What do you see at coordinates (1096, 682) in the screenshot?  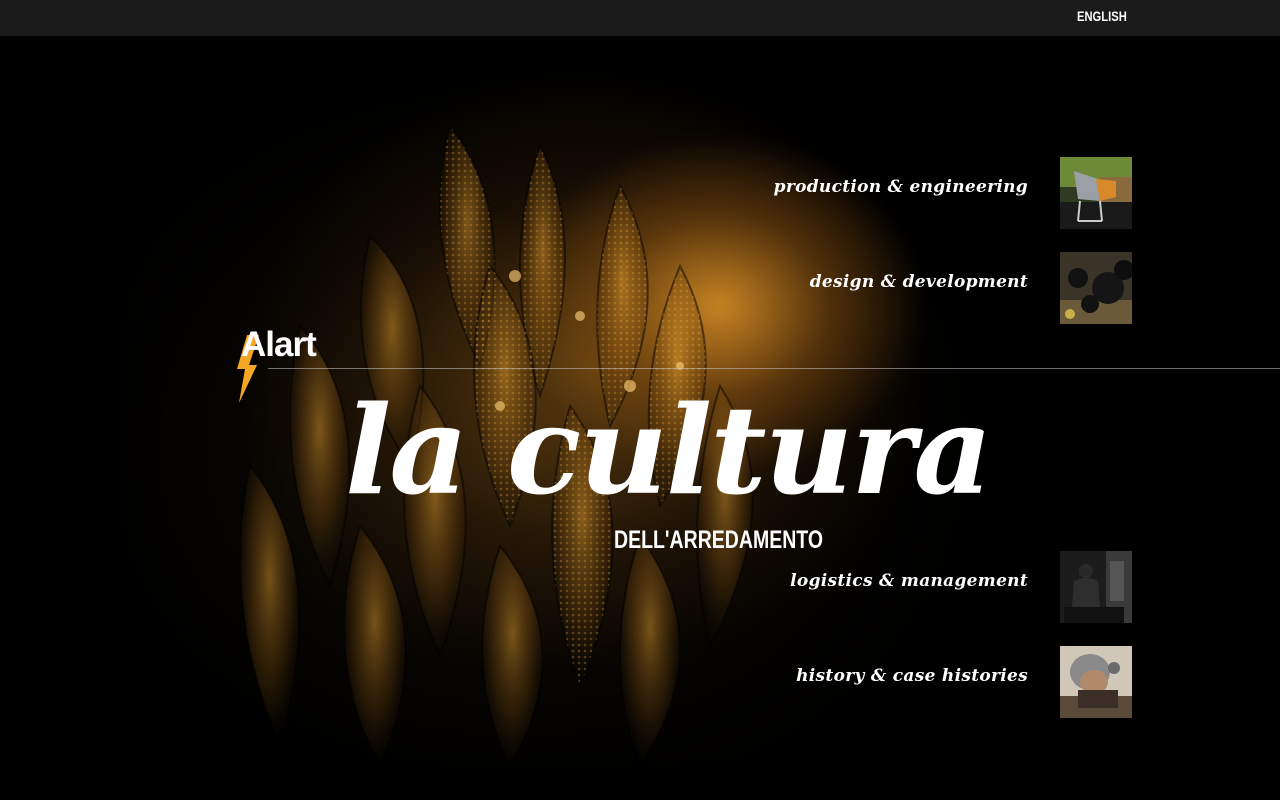 I see `craftsman-photo-icon` at bounding box center [1096, 682].